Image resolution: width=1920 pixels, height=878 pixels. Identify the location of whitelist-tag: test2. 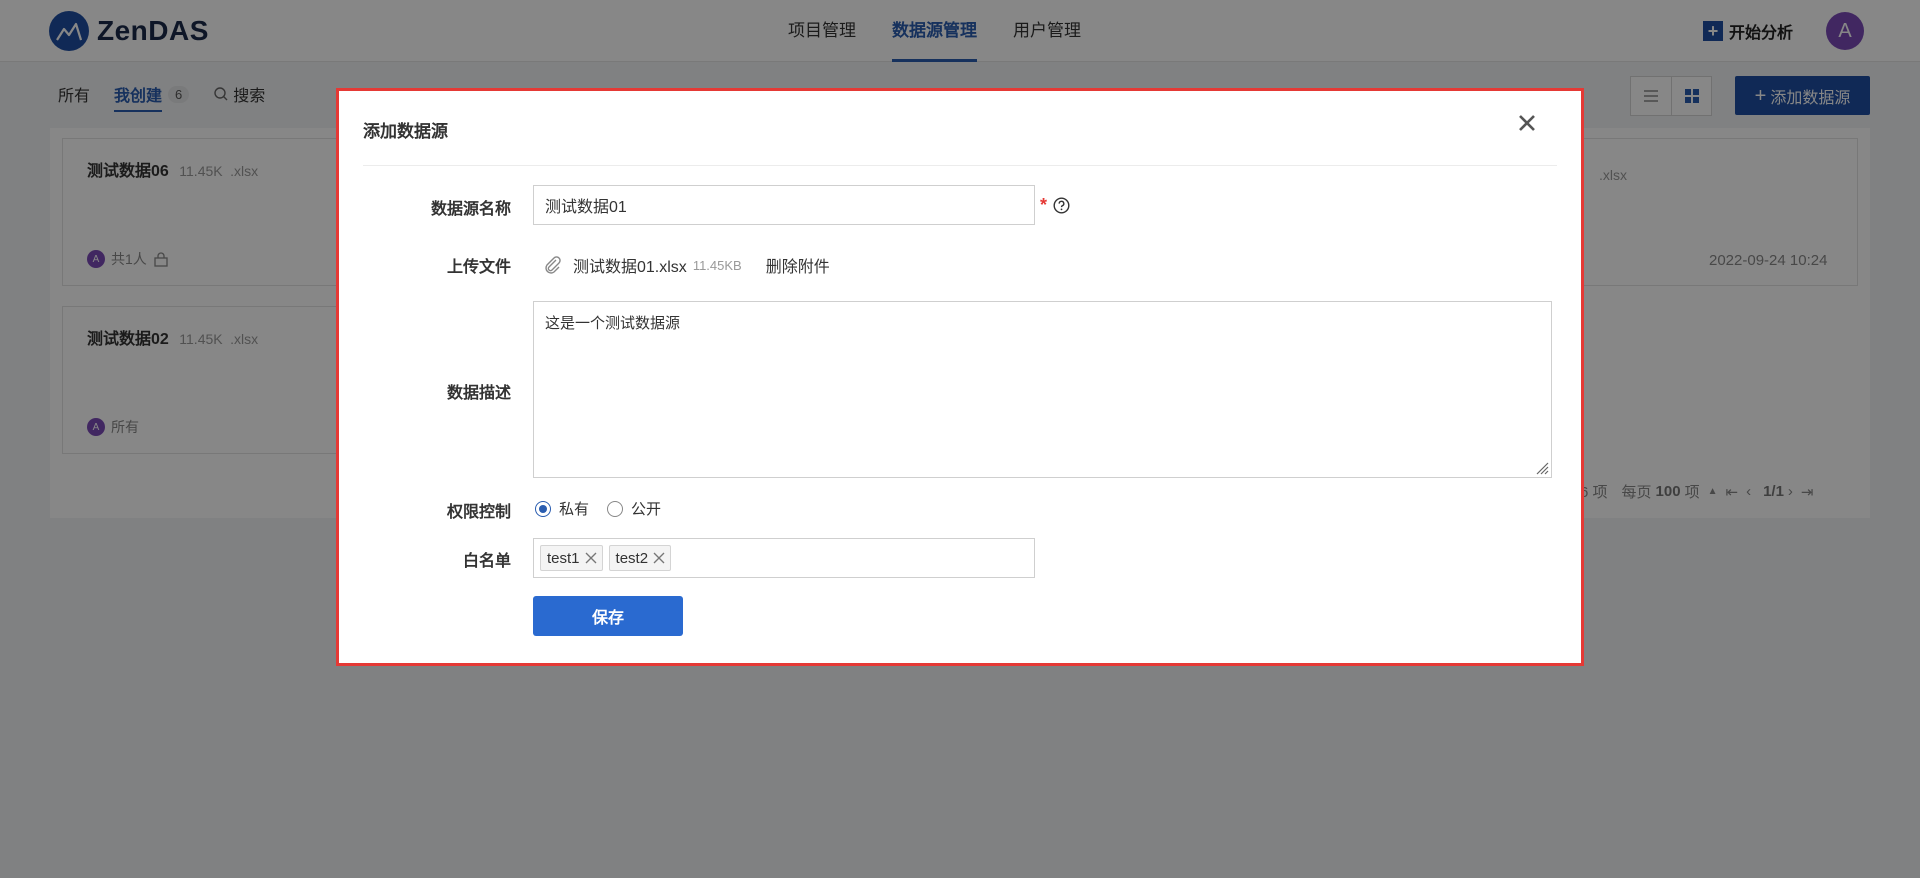
(640, 558).